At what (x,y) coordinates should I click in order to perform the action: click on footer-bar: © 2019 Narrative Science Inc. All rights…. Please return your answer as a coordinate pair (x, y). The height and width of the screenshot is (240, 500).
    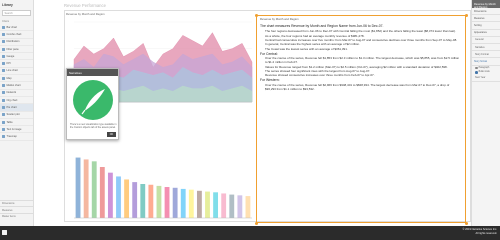
    Looking at the image, I should click on (250, 233).